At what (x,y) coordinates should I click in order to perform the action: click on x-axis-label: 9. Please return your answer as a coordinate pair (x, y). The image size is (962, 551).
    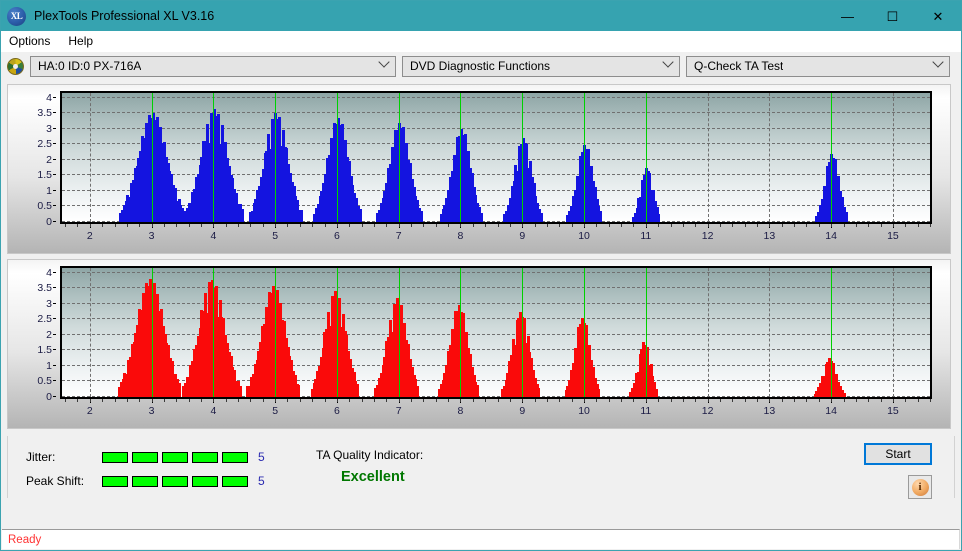
    Looking at the image, I should click on (522, 236).